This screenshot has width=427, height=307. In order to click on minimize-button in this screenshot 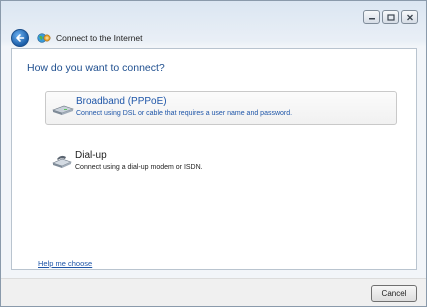, I will do `click(371, 17)`.